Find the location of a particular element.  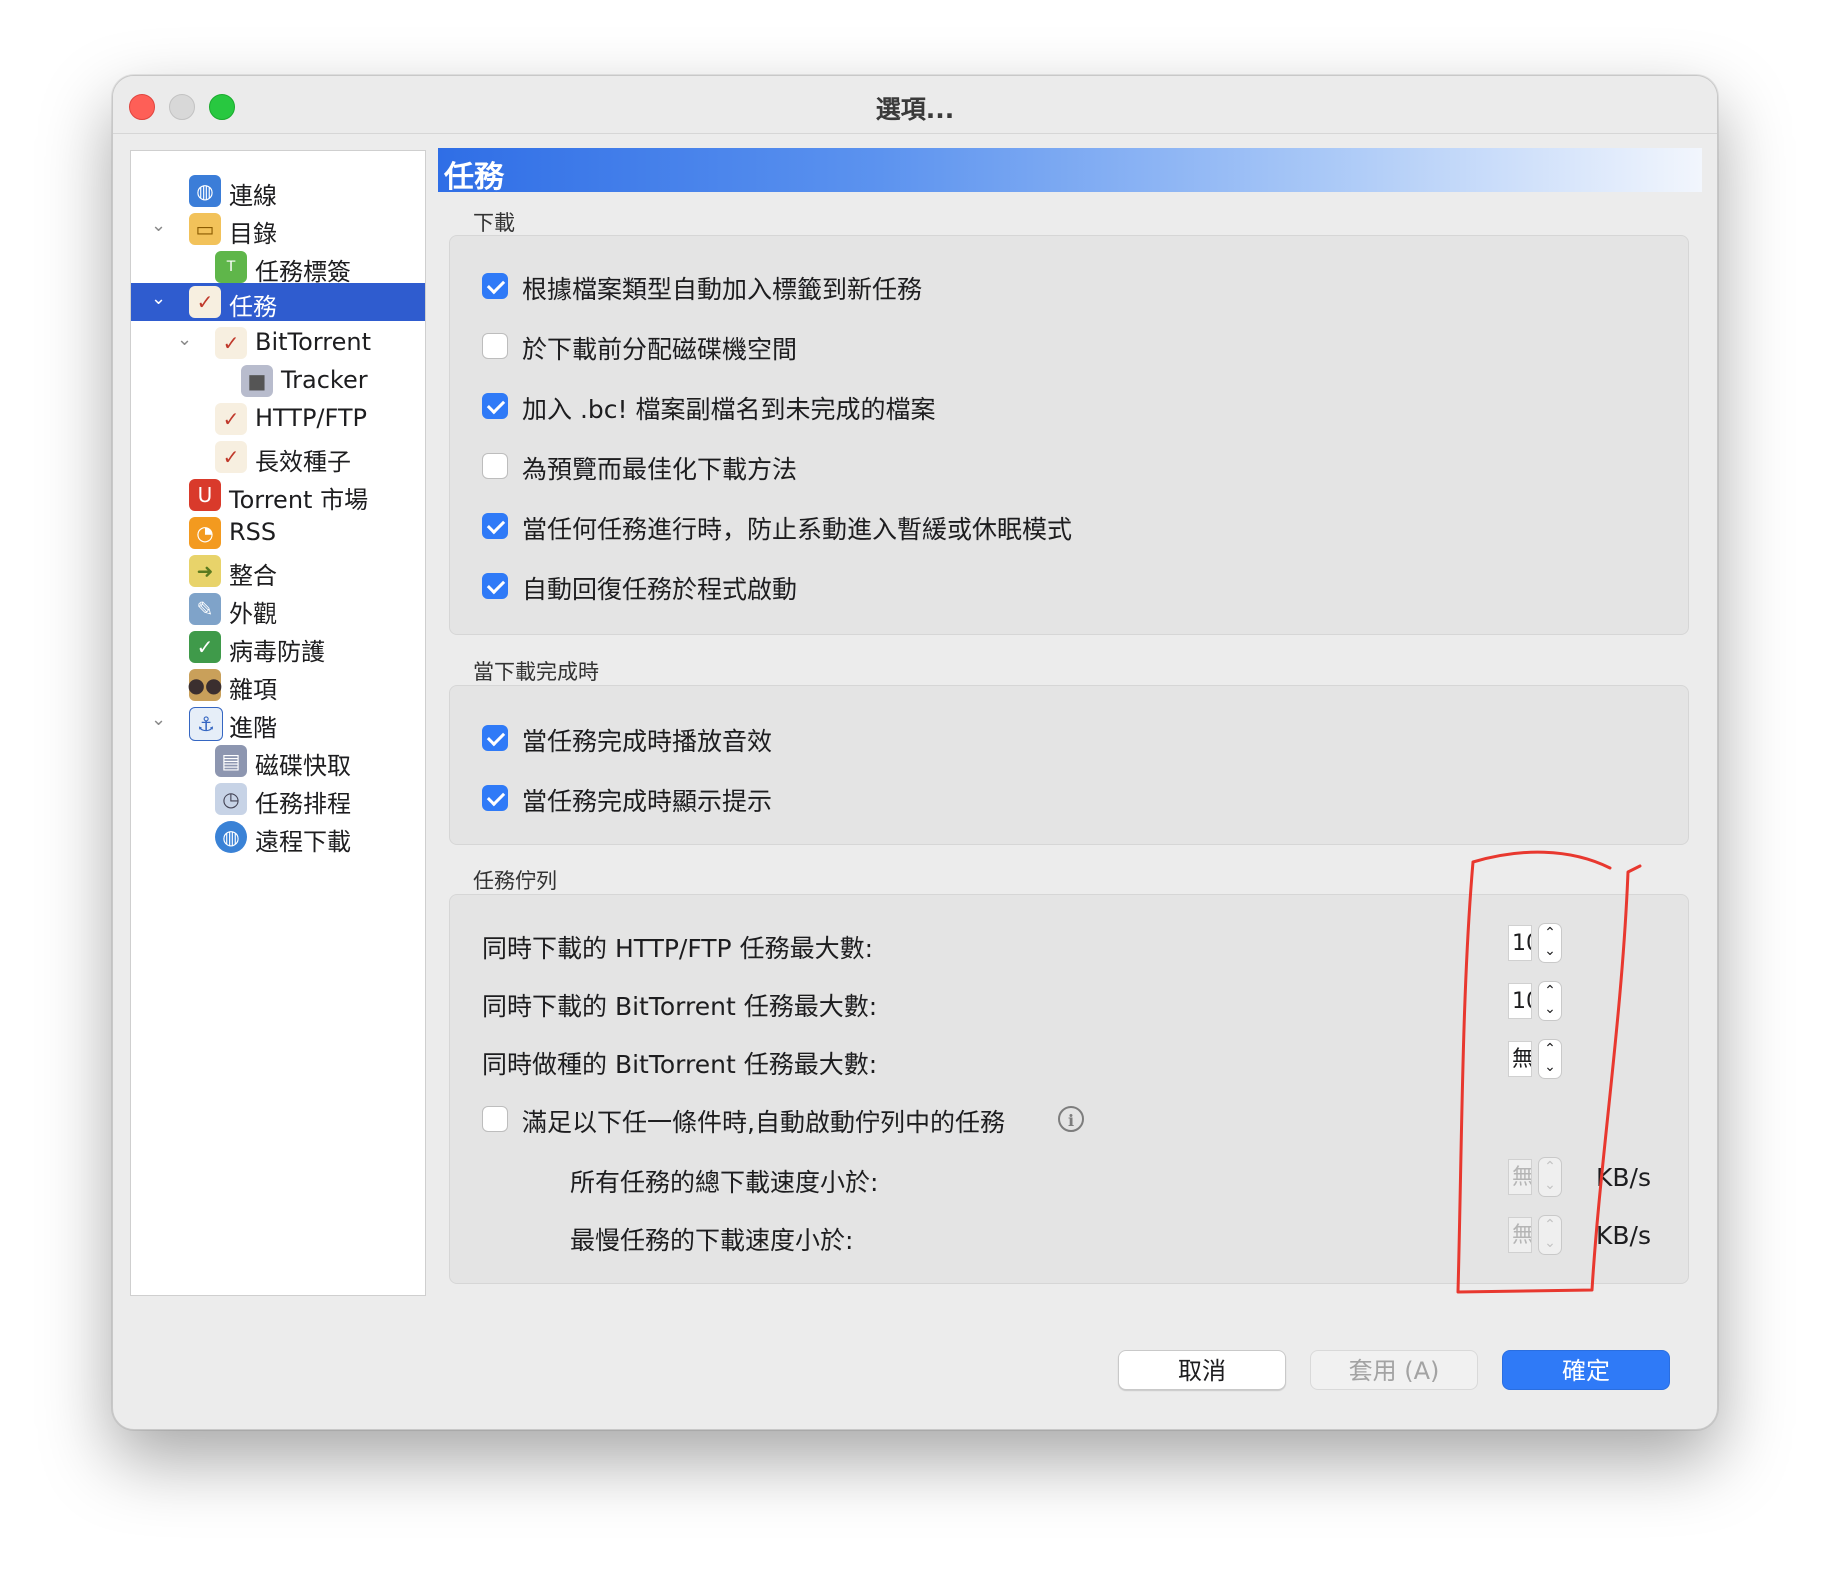

page-header: 任務 is located at coordinates (1070, 171).